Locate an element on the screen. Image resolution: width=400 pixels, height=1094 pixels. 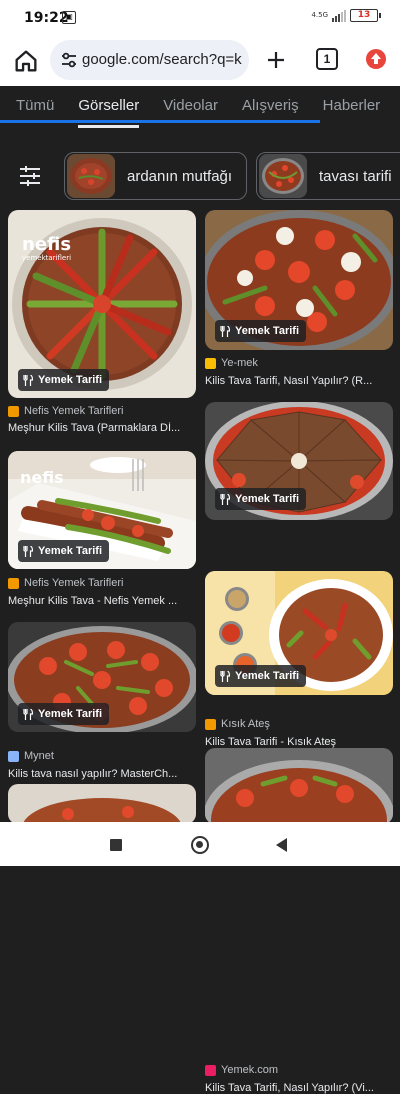
home-icon is located at coordinates (26, 61).